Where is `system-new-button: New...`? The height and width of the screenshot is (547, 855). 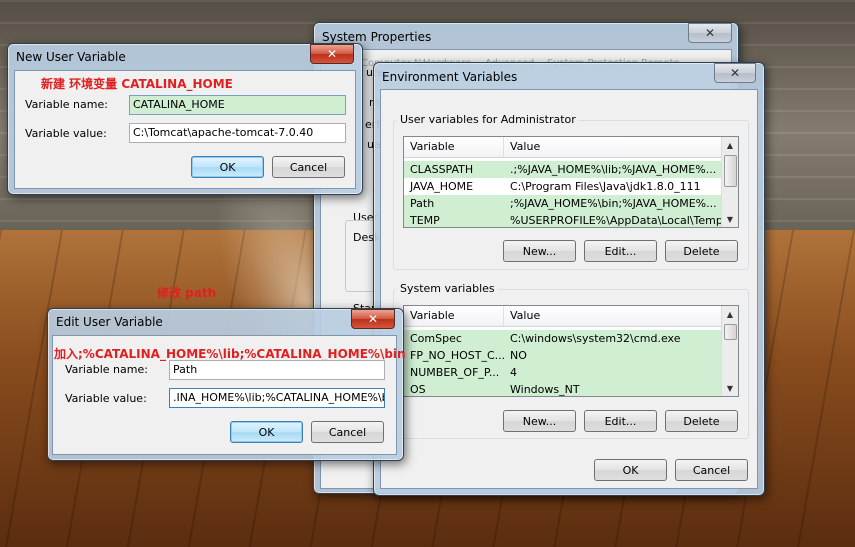 system-new-button: New... is located at coordinates (539, 421).